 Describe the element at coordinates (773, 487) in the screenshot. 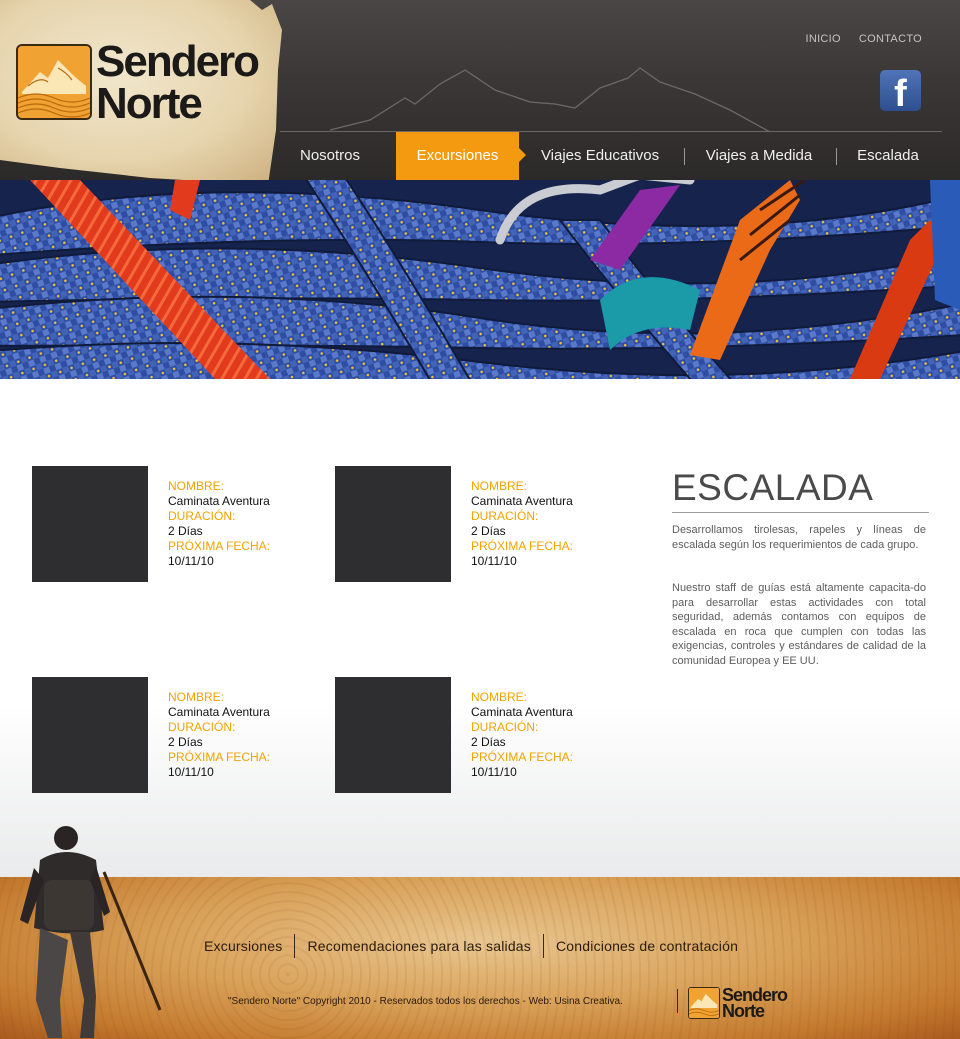

I see `section-title: ESCALADA` at that location.